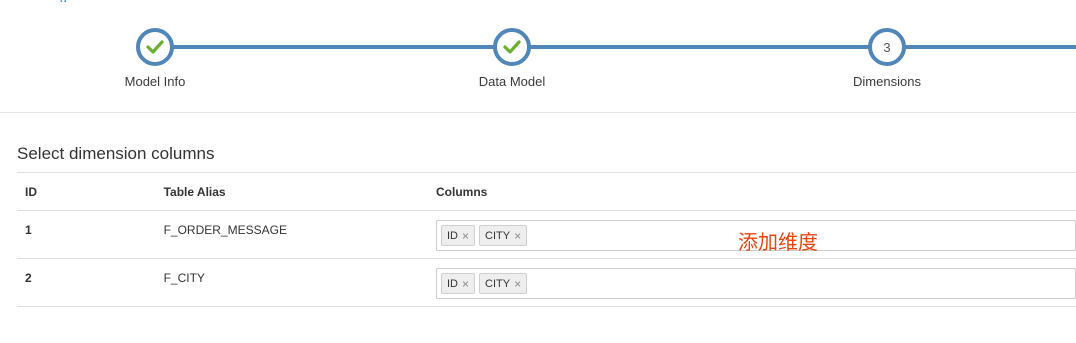 The height and width of the screenshot is (343, 1076). What do you see at coordinates (116, 153) in the screenshot?
I see `section-title: Select dimension columns` at bounding box center [116, 153].